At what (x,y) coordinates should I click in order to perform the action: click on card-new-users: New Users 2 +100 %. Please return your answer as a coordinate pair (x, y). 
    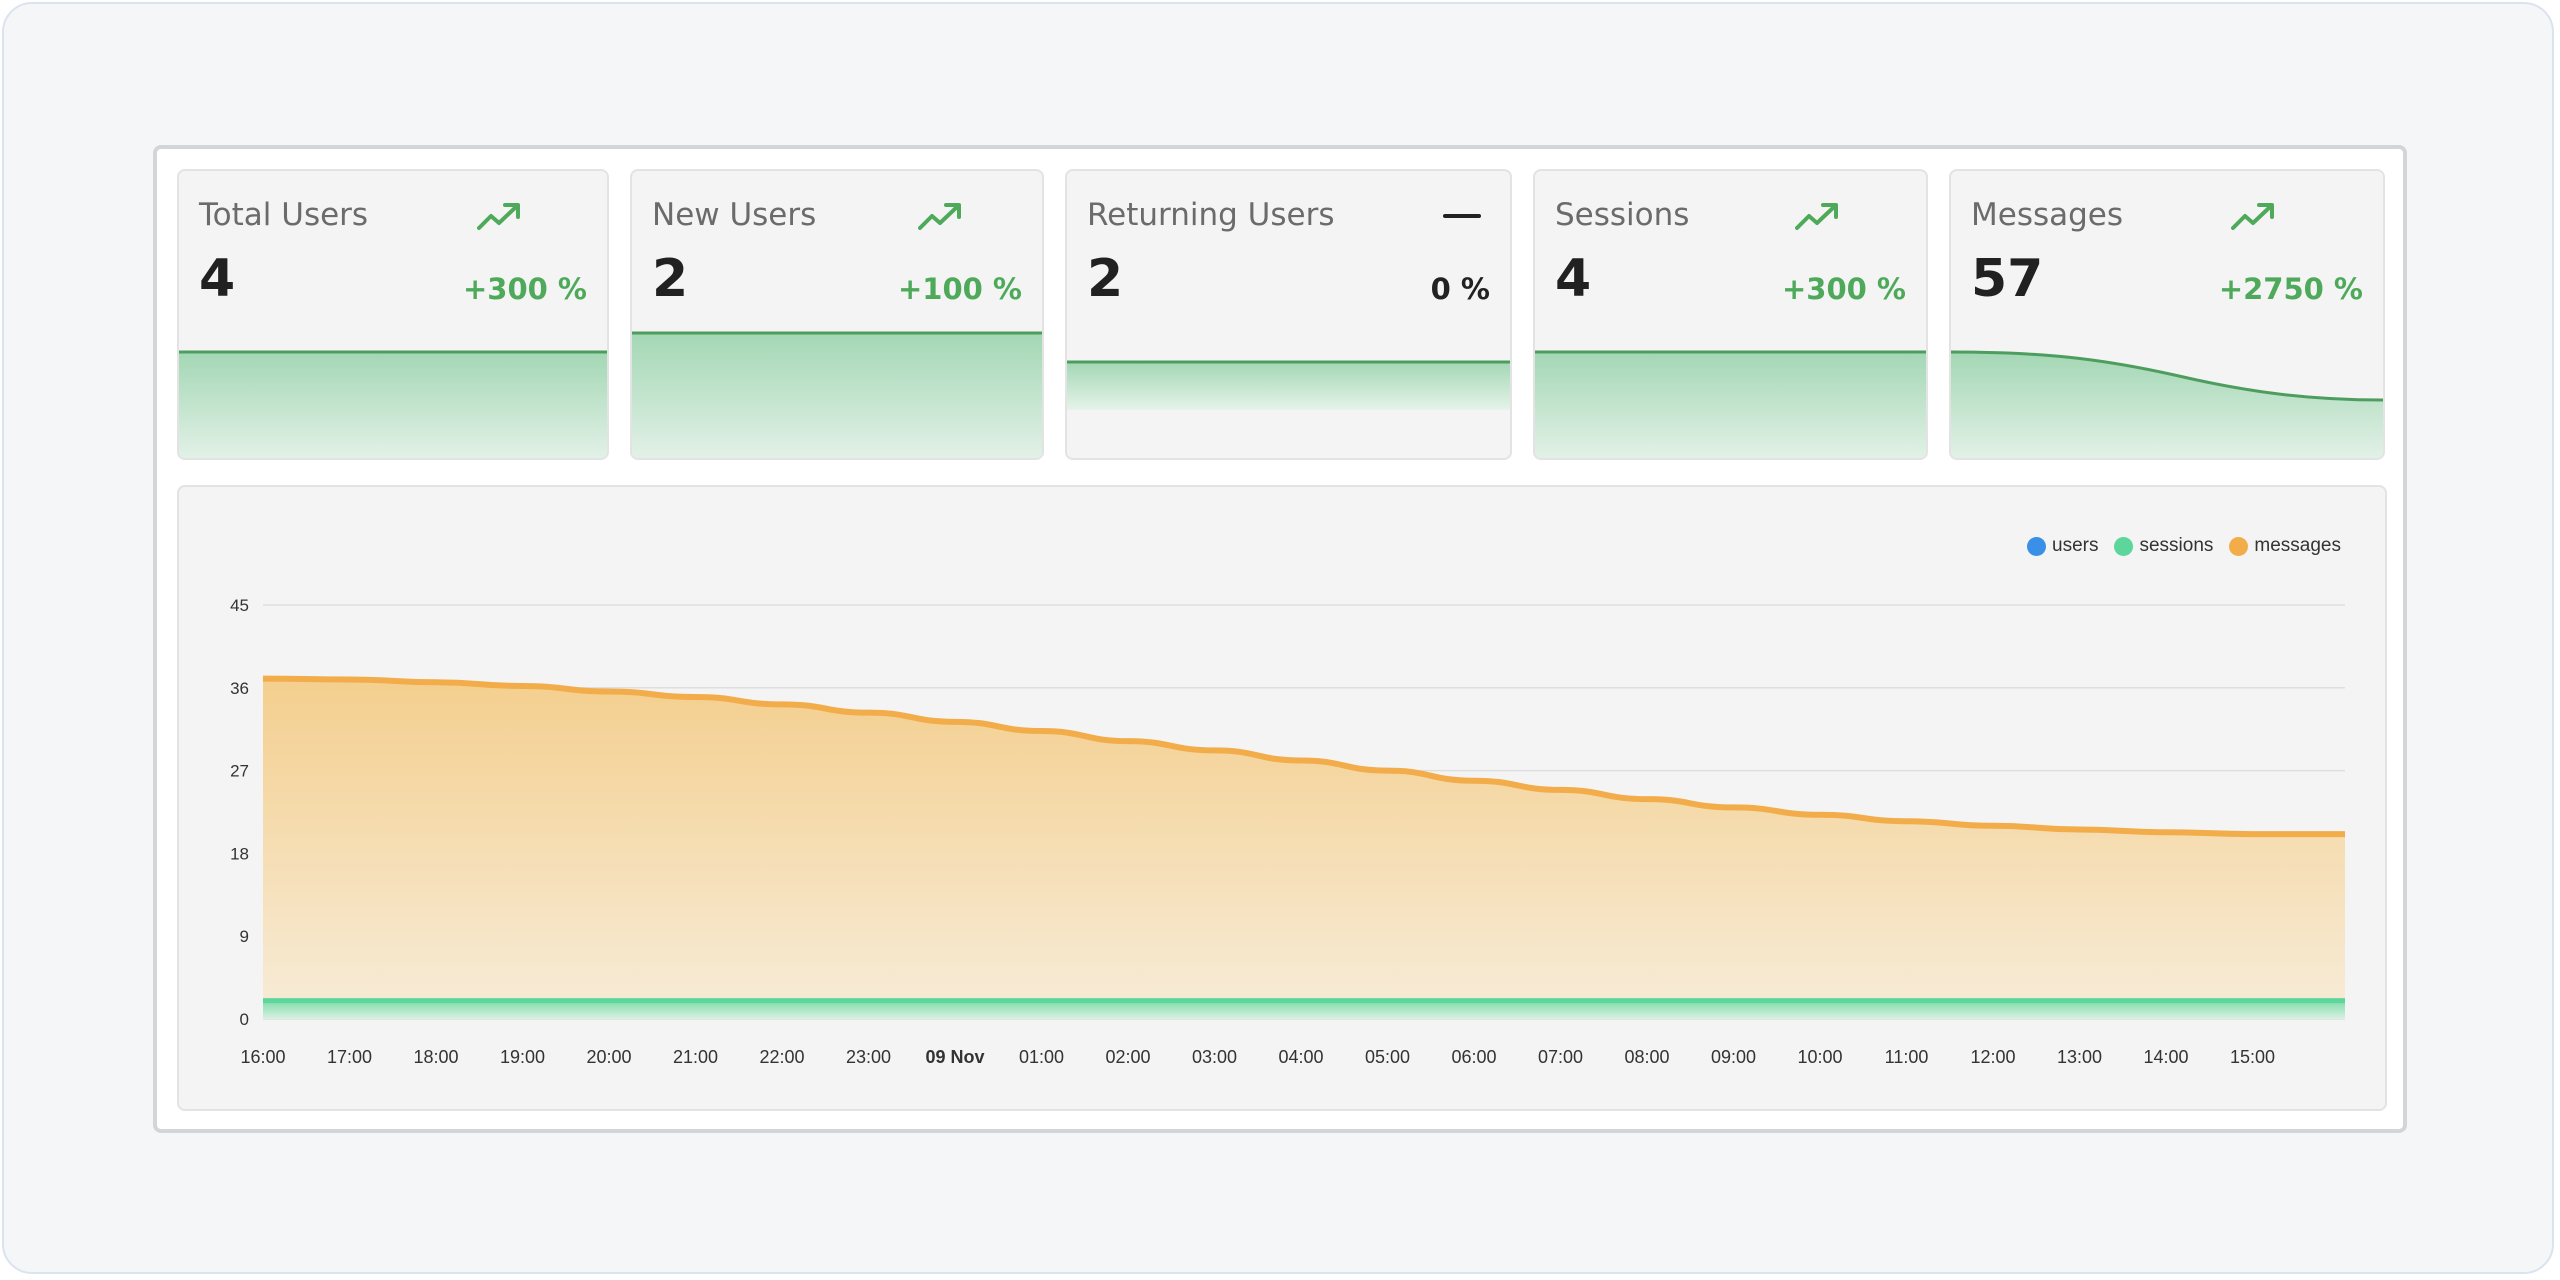
    Looking at the image, I should click on (837, 314).